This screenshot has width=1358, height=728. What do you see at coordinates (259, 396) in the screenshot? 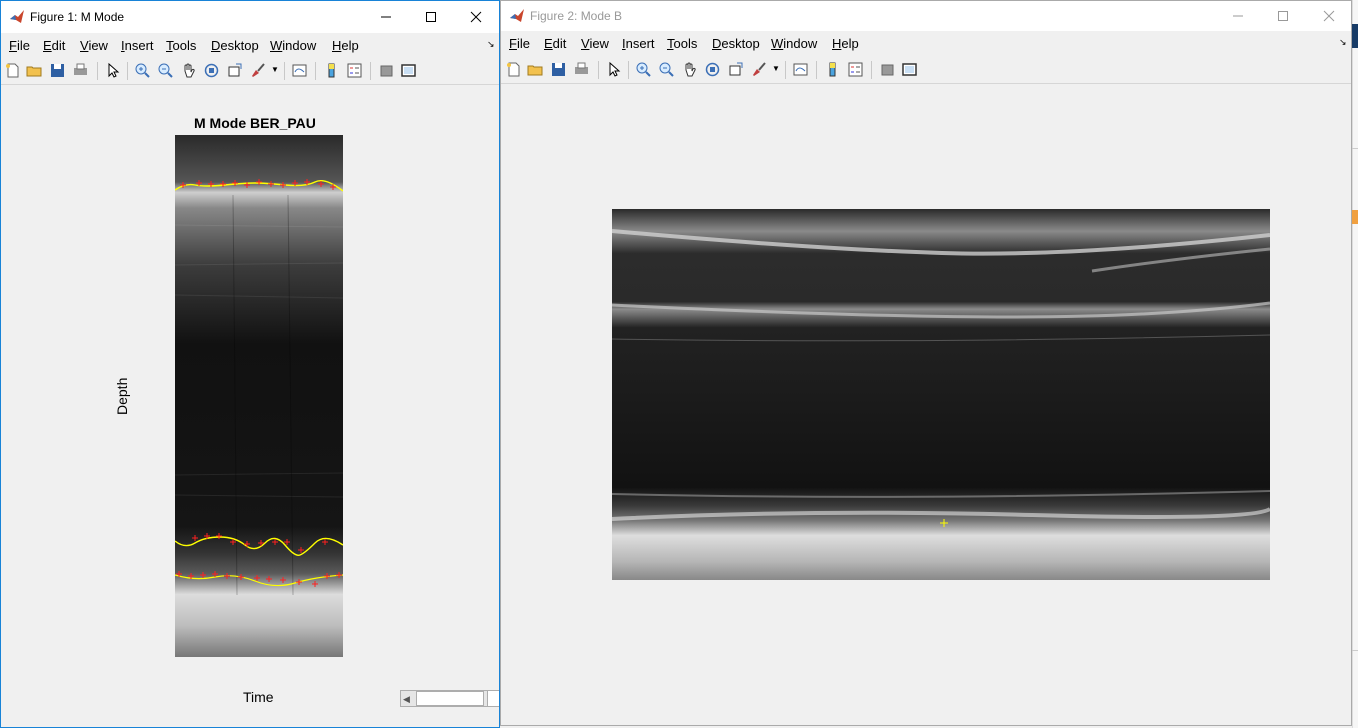
I see `m-mode-image` at bounding box center [259, 396].